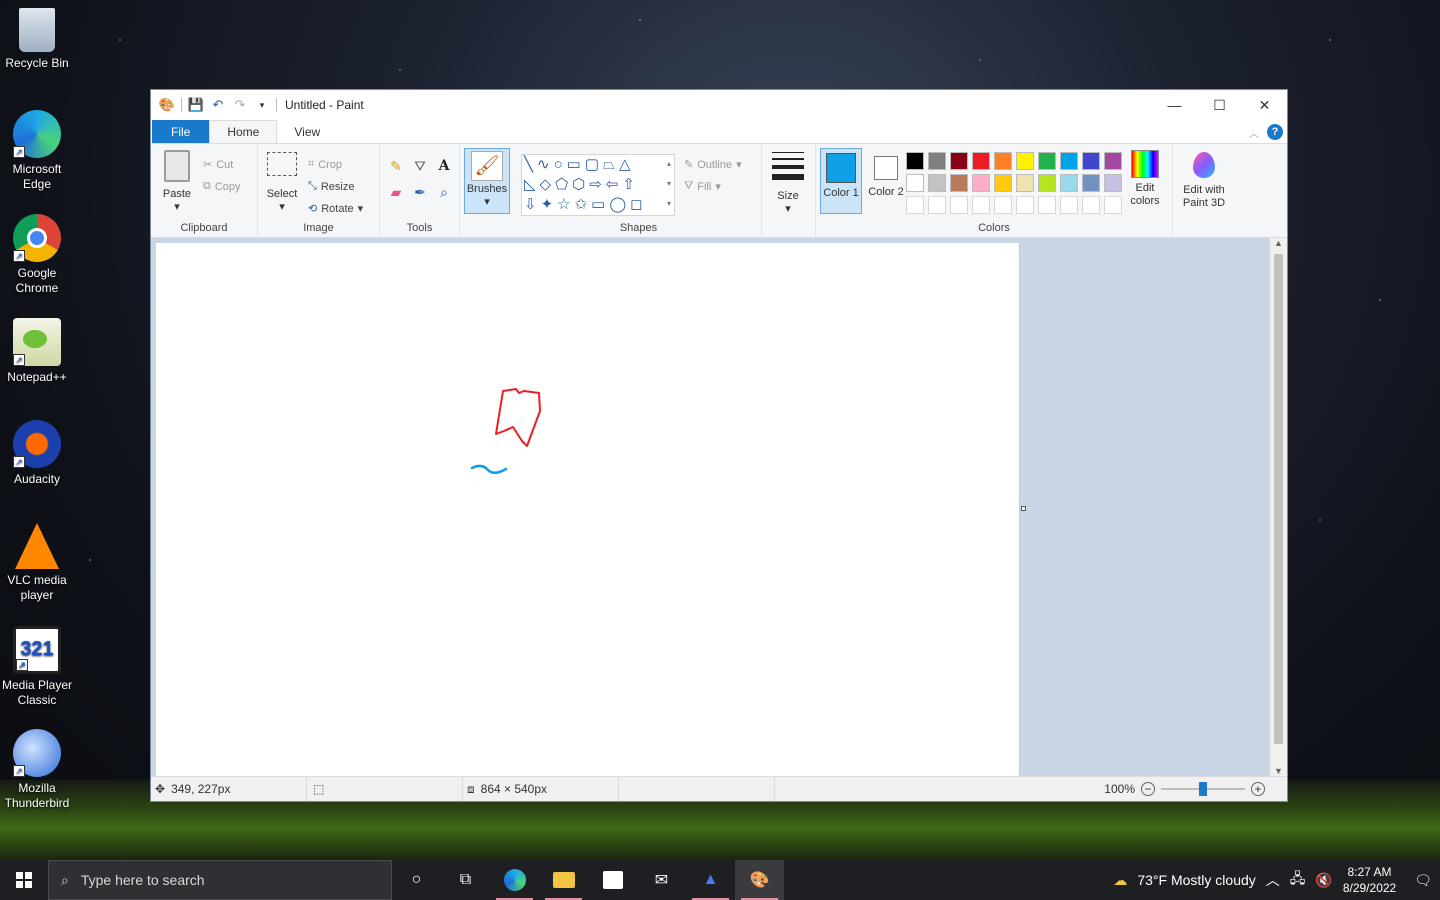 The width and height of the screenshot is (1440, 900). What do you see at coordinates (444, 166) in the screenshot?
I see `text-tool-icon: A` at bounding box center [444, 166].